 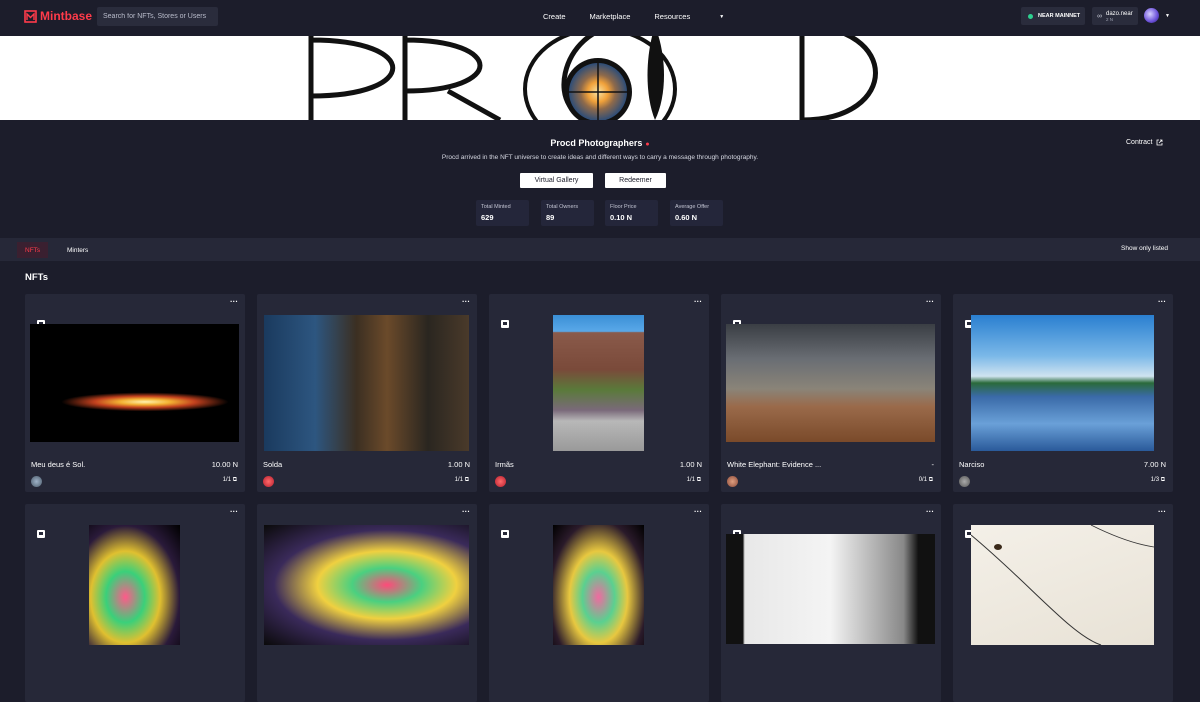 What do you see at coordinates (692, 207) in the screenshot?
I see `stat-label: Average Offer` at bounding box center [692, 207].